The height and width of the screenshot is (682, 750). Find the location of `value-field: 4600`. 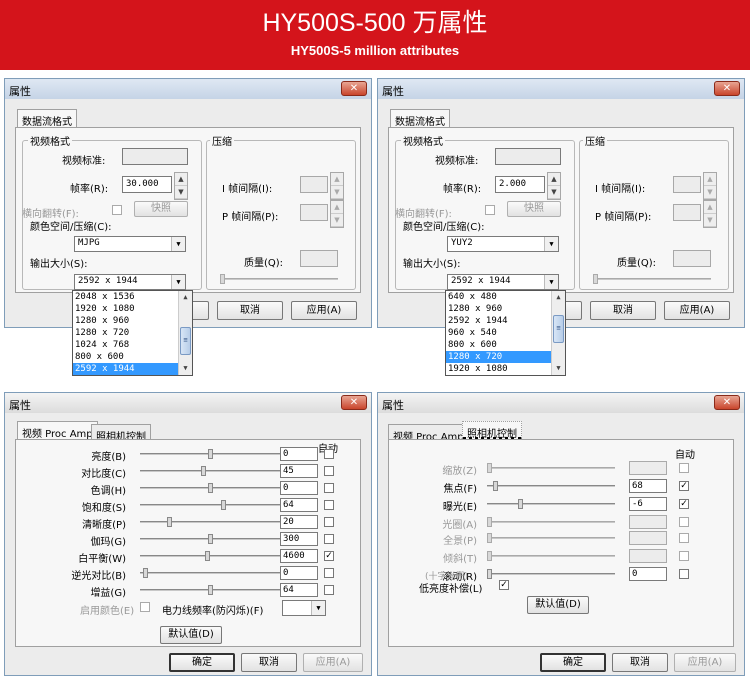

value-field: 4600 is located at coordinates (299, 556).